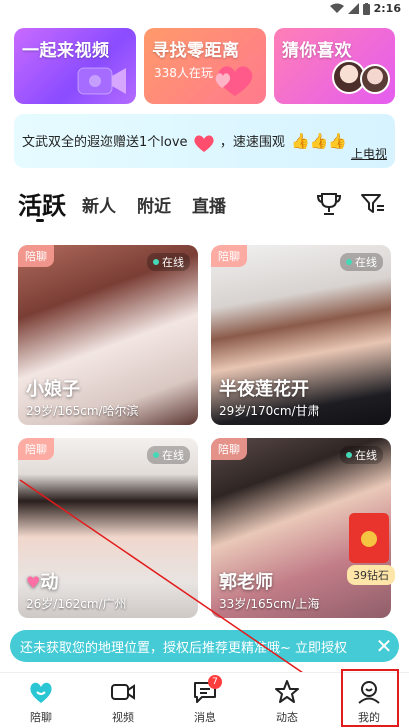 The image size is (409, 728). What do you see at coordinates (373, 204) in the screenshot?
I see `filter-icon` at bounding box center [373, 204].